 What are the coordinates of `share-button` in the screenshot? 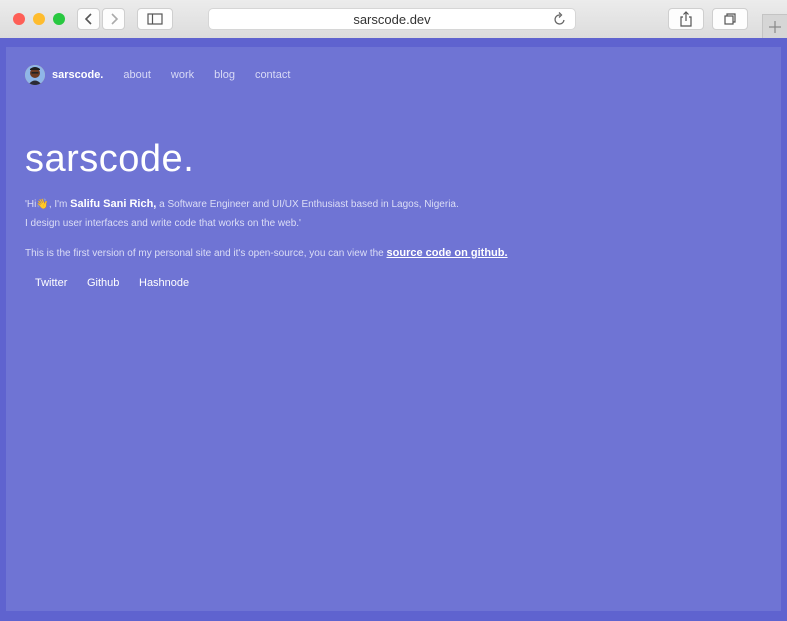 It's located at (686, 19).